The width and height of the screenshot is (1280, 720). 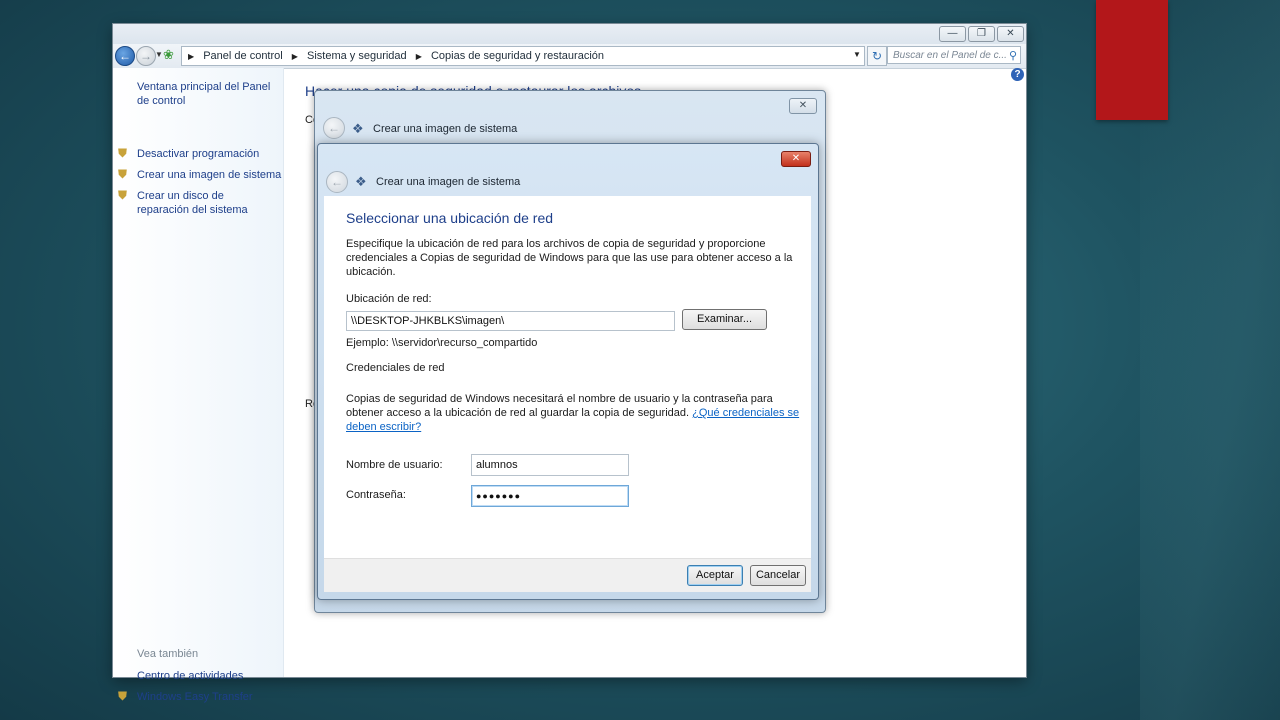 What do you see at coordinates (550, 465) in the screenshot?
I see `username-input: alumnos` at bounding box center [550, 465].